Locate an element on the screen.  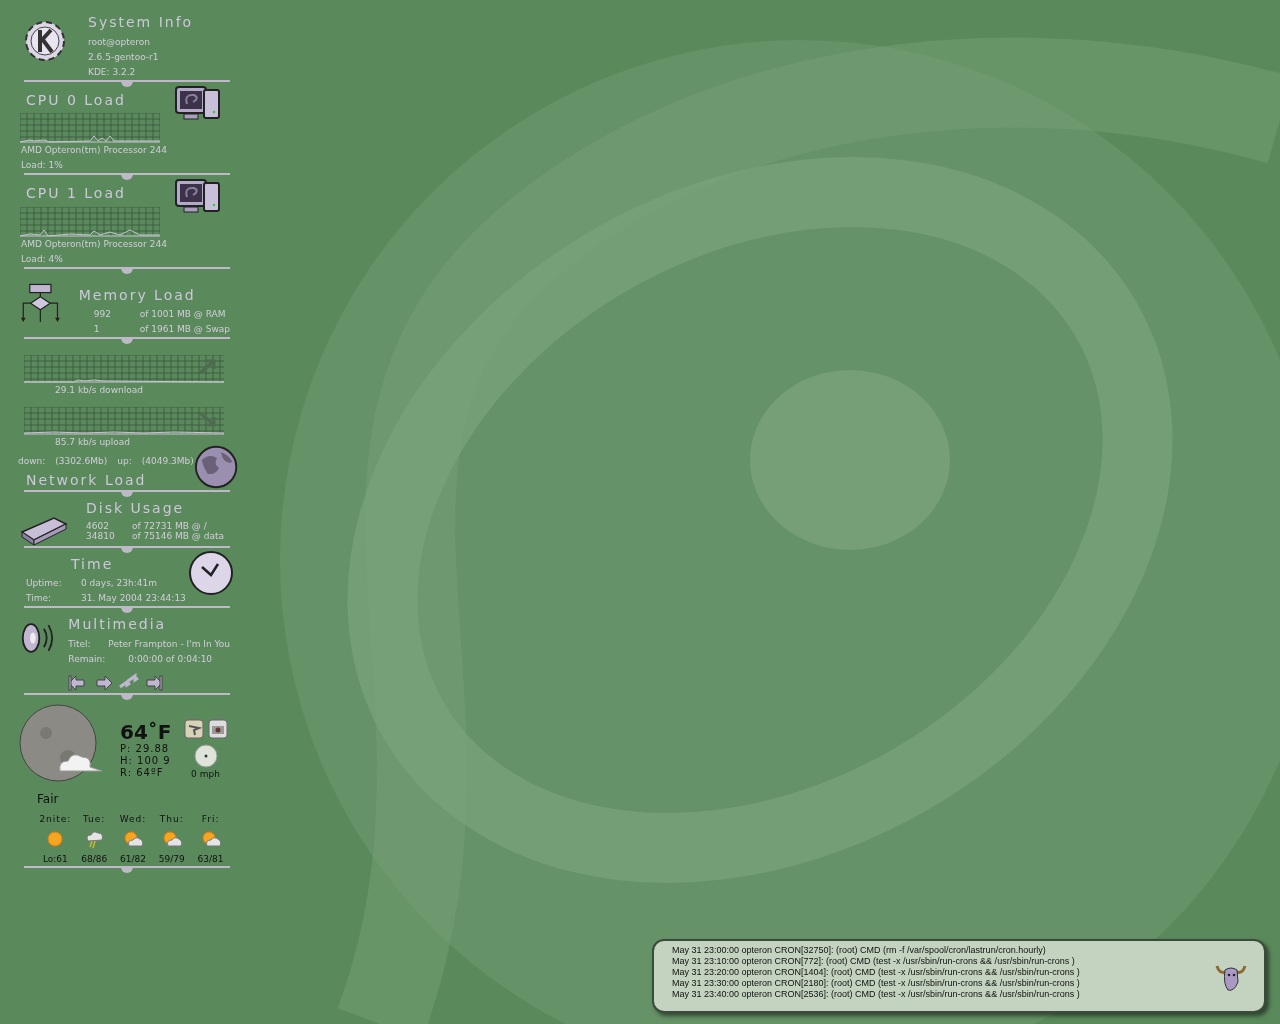
track-value: 0:00:00 of 0:04:10 is located at coordinates (170, 659).